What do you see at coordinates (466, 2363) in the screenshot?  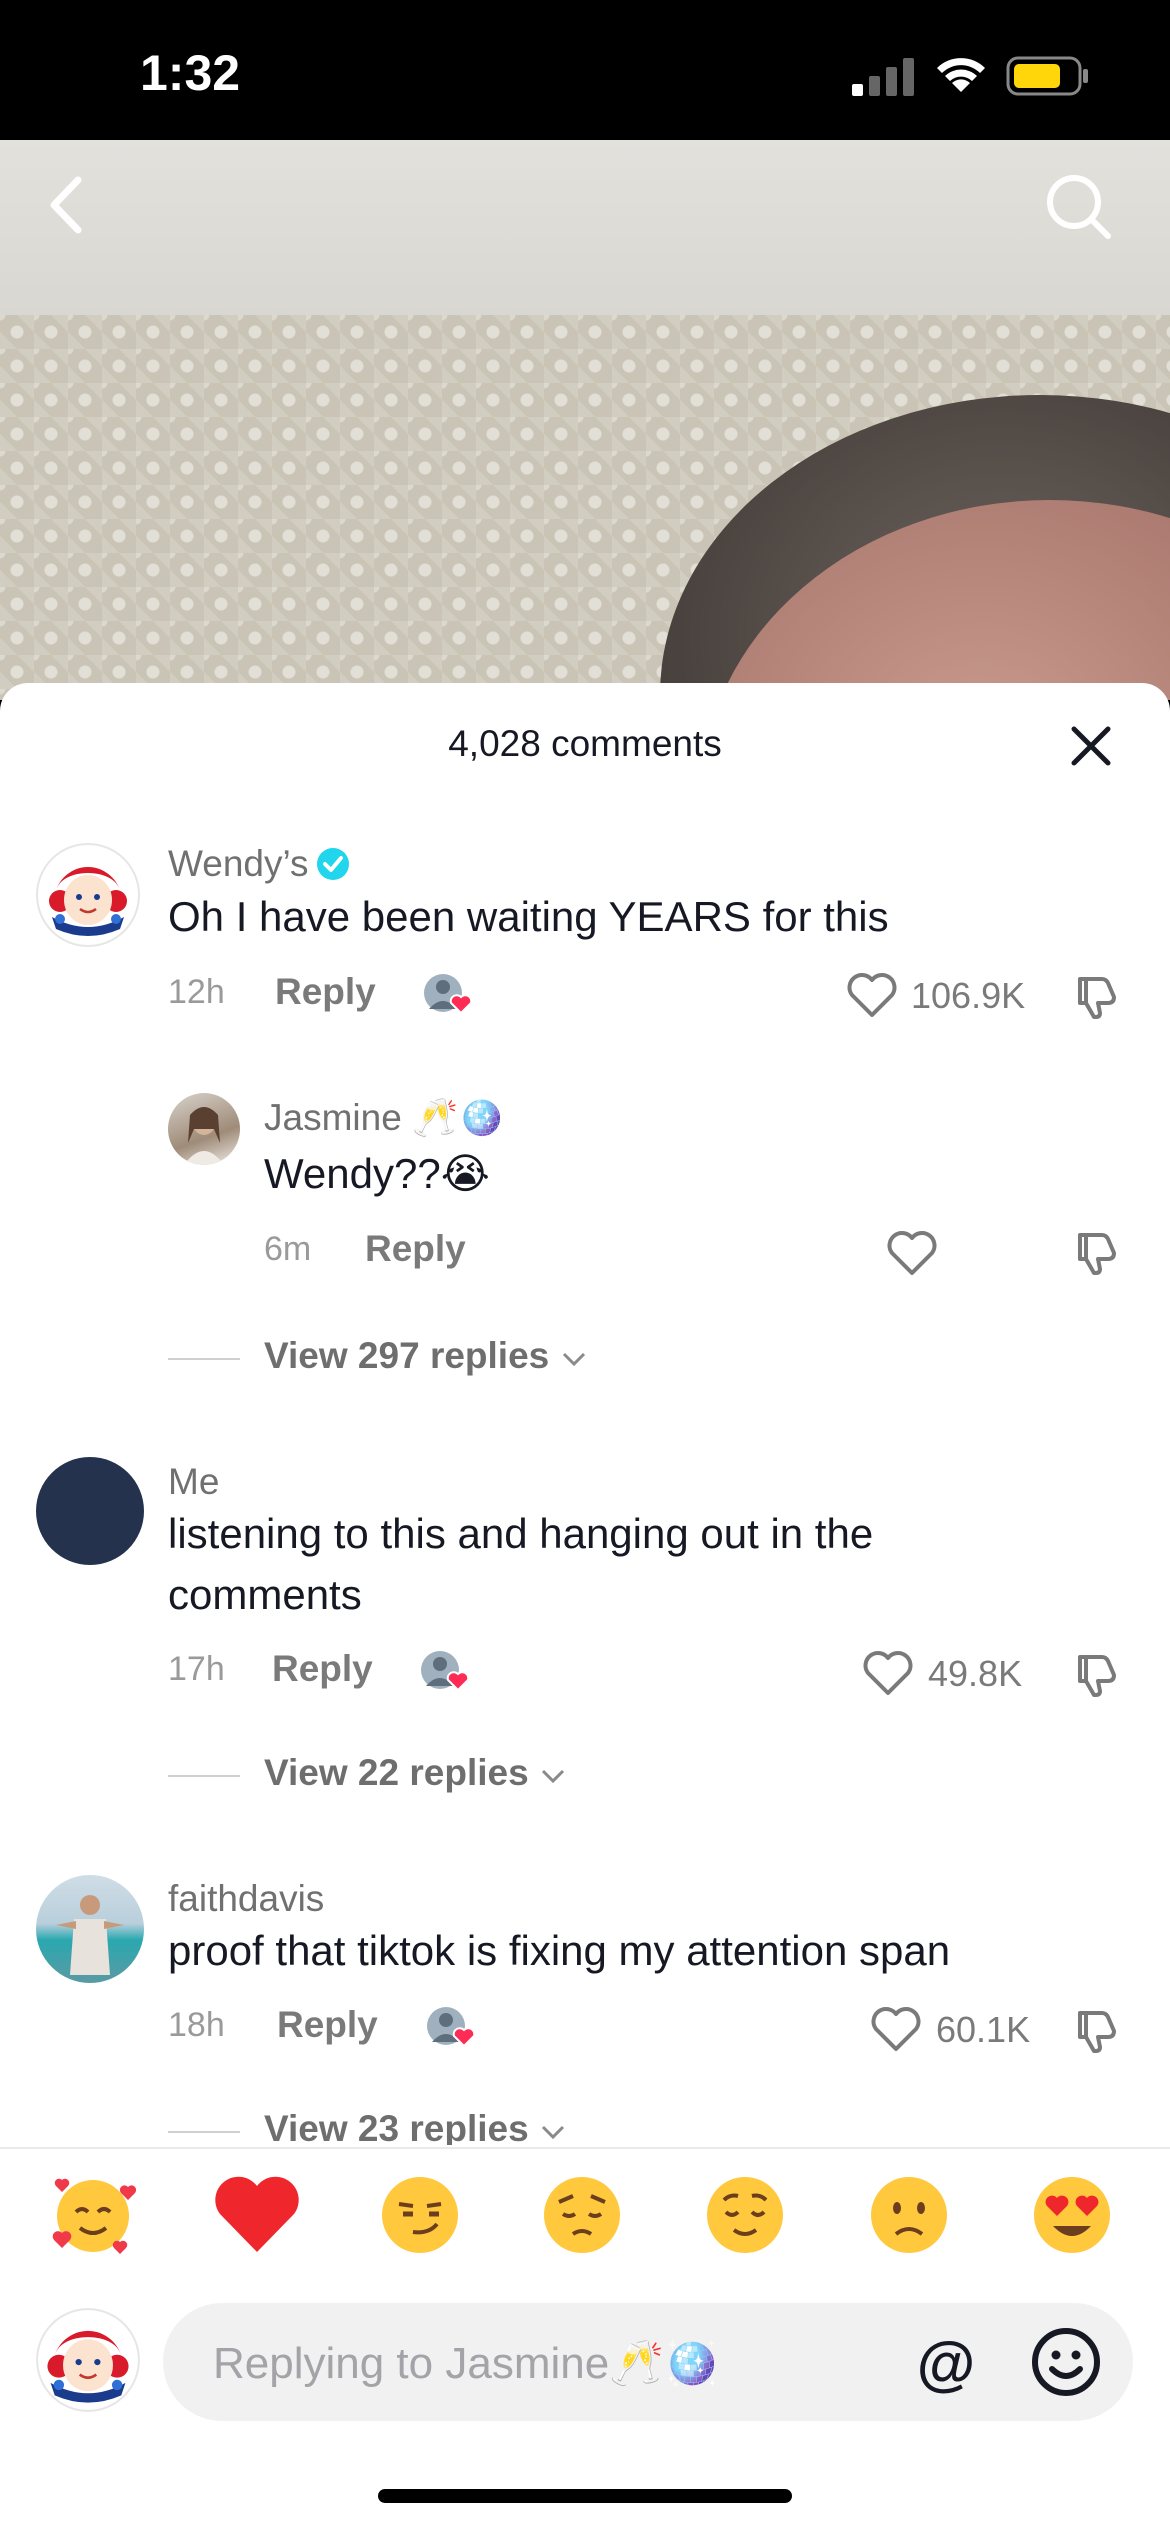 I see `comment-input-placeholder: Replying to Jasmine🥂🪩` at bounding box center [466, 2363].